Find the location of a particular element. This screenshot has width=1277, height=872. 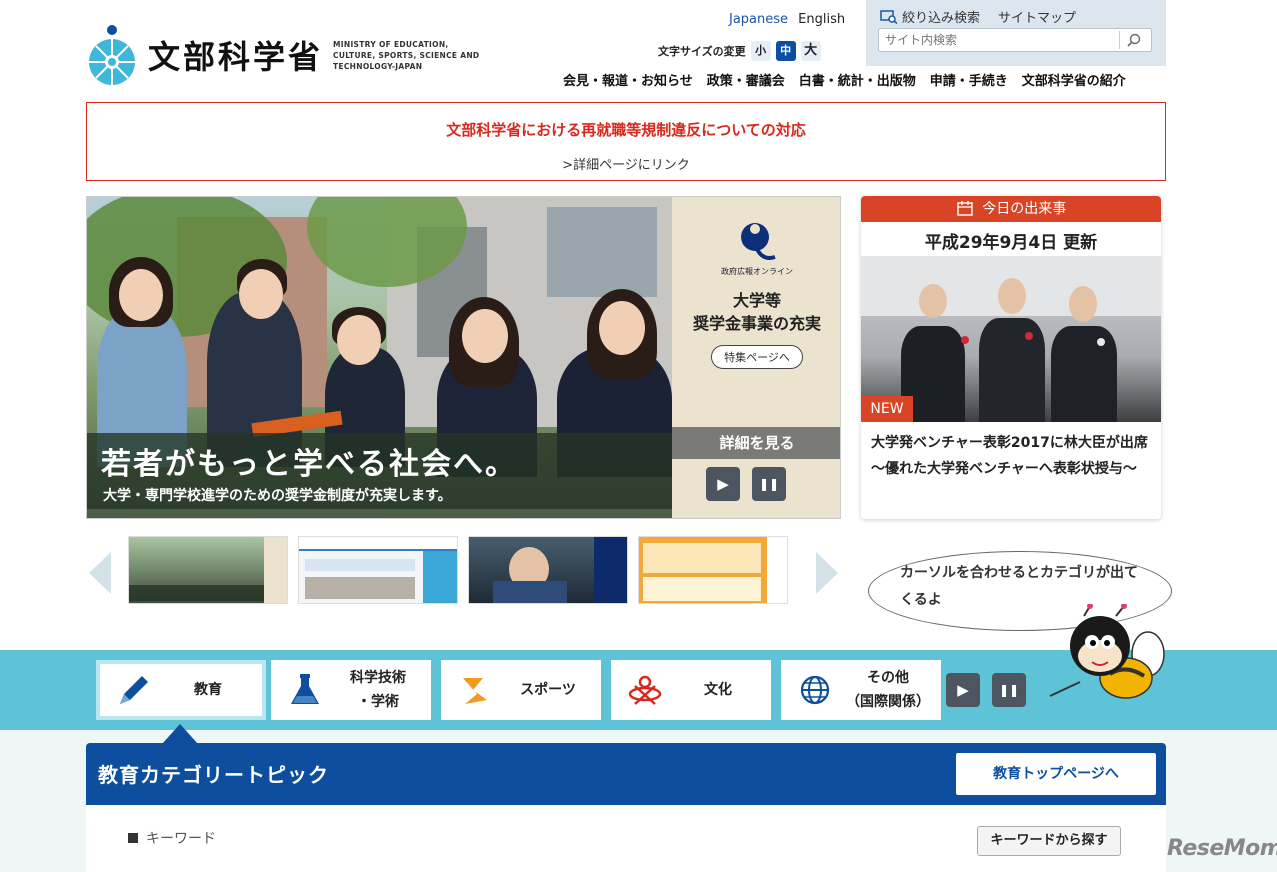

nav-policy: 政策・審議会 is located at coordinates (746, 79).